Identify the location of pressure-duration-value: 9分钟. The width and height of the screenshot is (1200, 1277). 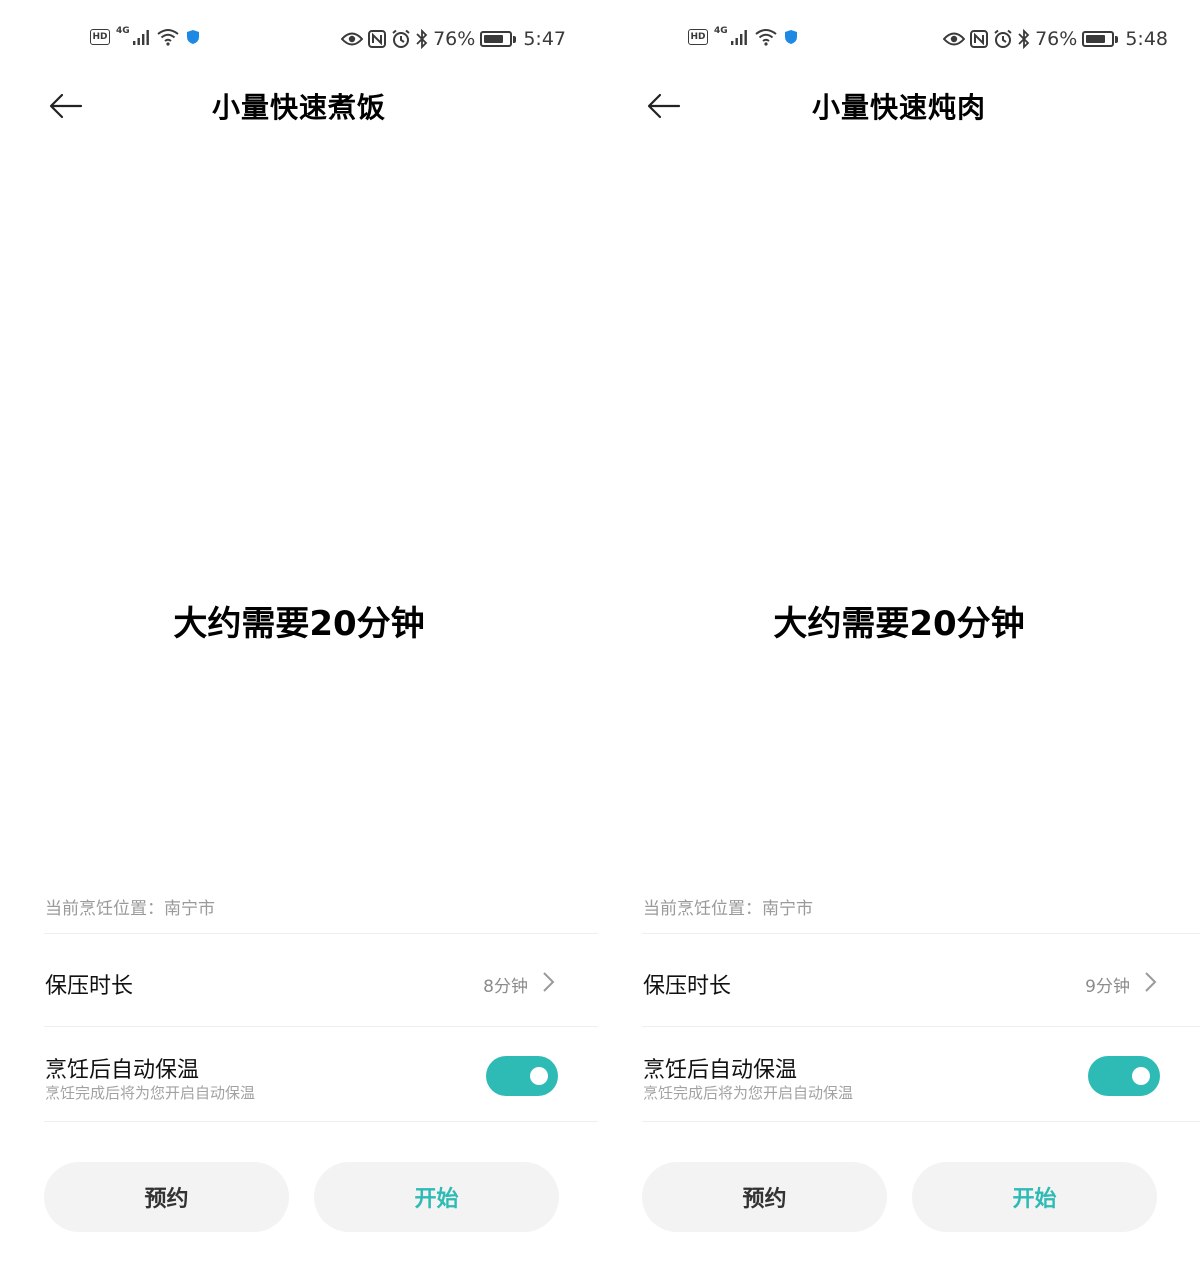
(1107, 987).